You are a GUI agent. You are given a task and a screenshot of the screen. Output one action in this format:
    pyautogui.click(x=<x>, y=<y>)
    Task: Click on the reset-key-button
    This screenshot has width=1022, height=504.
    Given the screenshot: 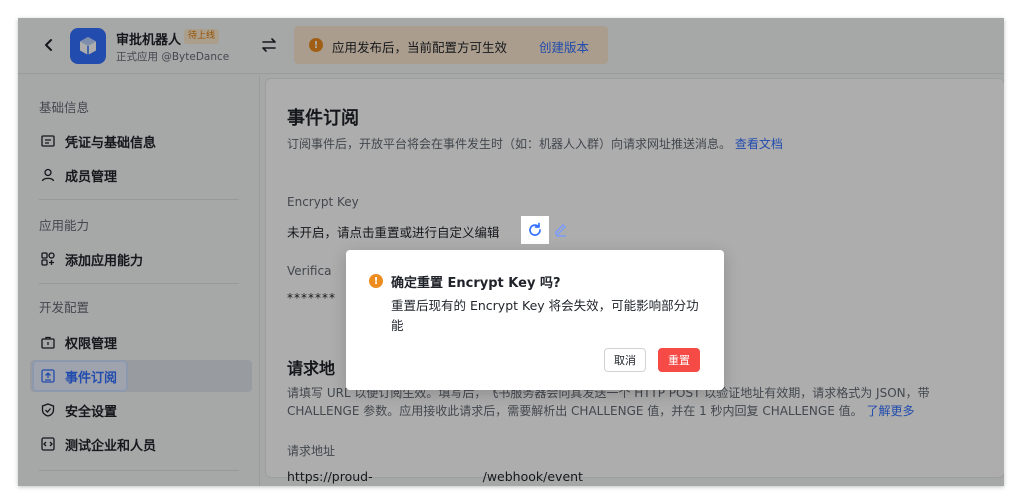 What is the action you would take?
    pyautogui.click(x=535, y=230)
    